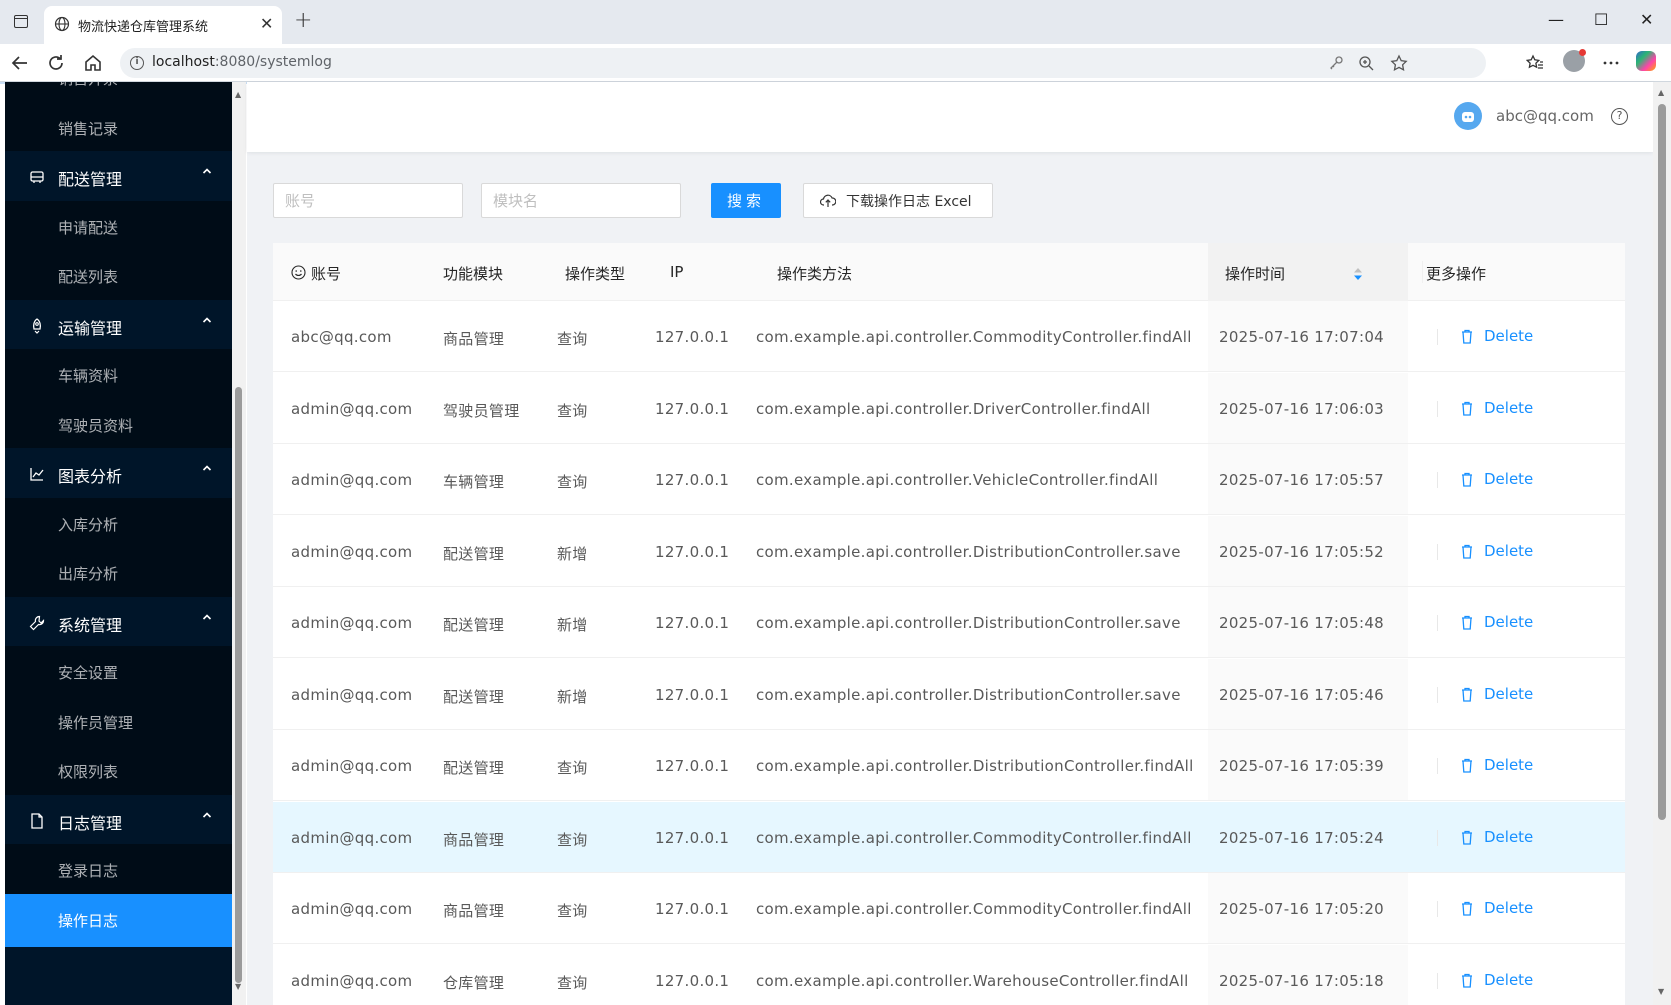 The image size is (1671, 1005). What do you see at coordinates (88, 673) in the screenshot?
I see `sidebar-item-label: 安全设置` at bounding box center [88, 673].